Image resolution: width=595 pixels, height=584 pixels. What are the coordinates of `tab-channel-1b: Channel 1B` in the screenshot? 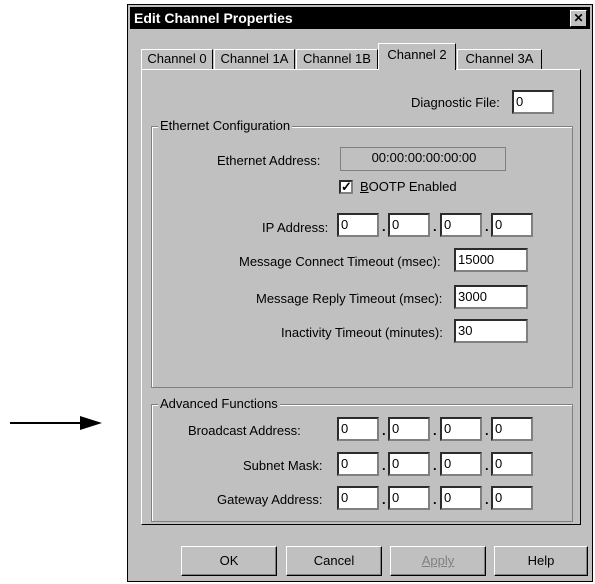 It's located at (337, 59).